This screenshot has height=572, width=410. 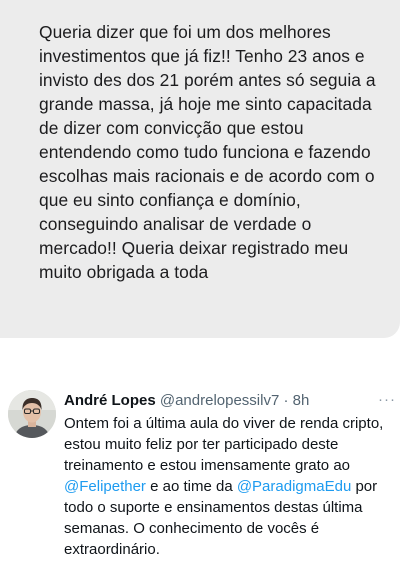 I want to click on tweet-timestamp: 8h, so click(x=301, y=400).